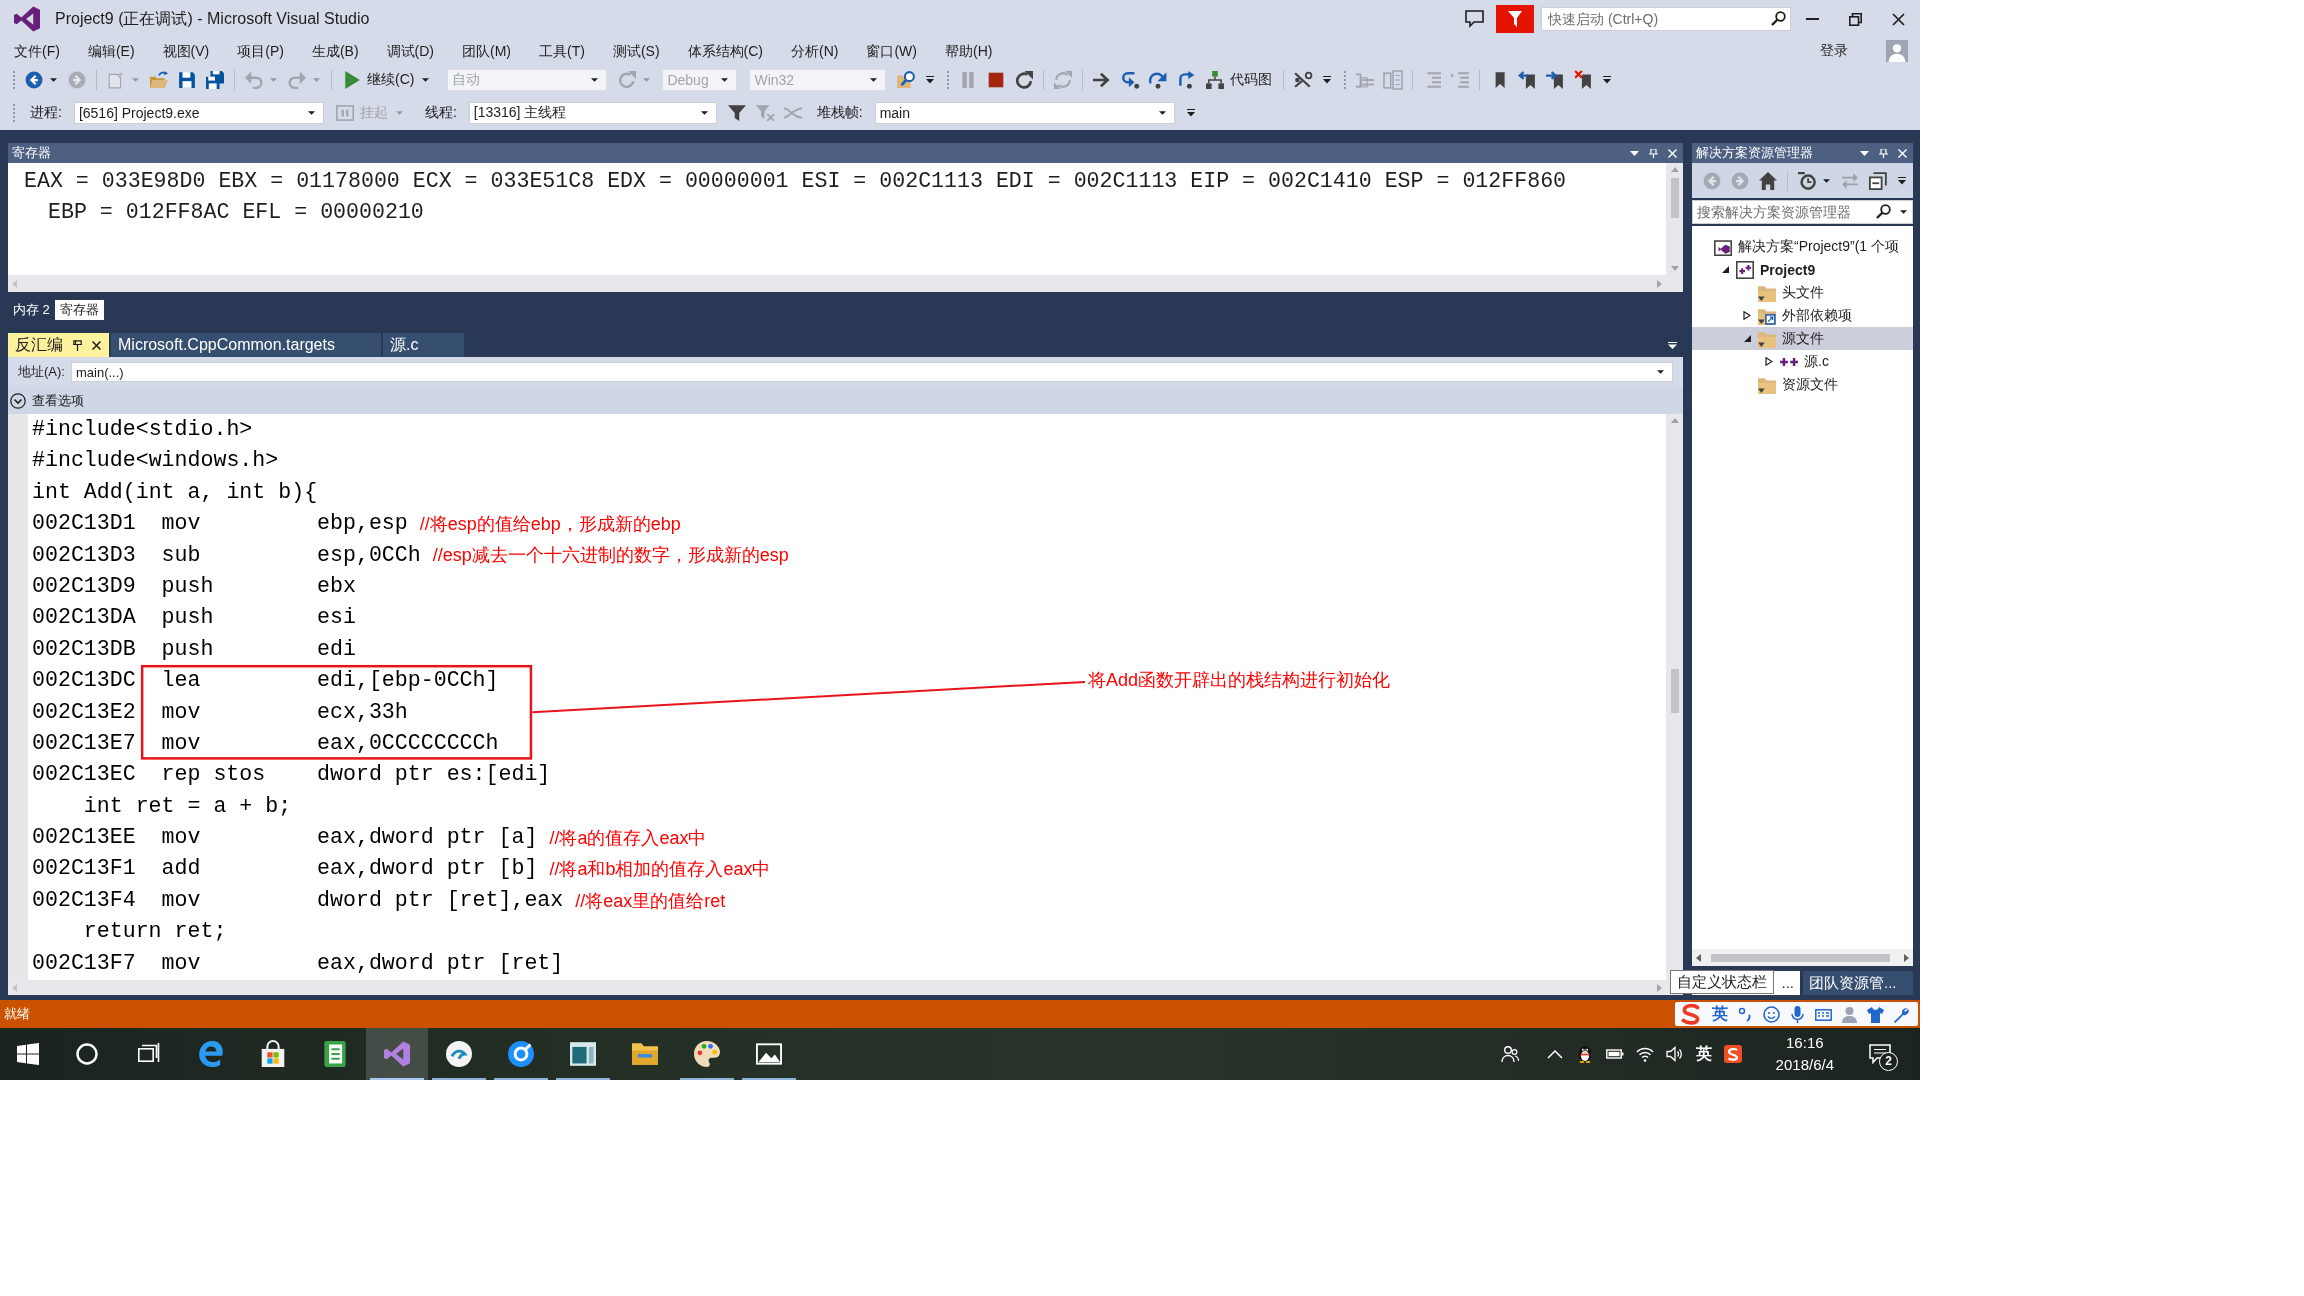 Image resolution: width=2304 pixels, height=1296 pixels. What do you see at coordinates (1797, 1014) in the screenshot?
I see `microphone-icon` at bounding box center [1797, 1014].